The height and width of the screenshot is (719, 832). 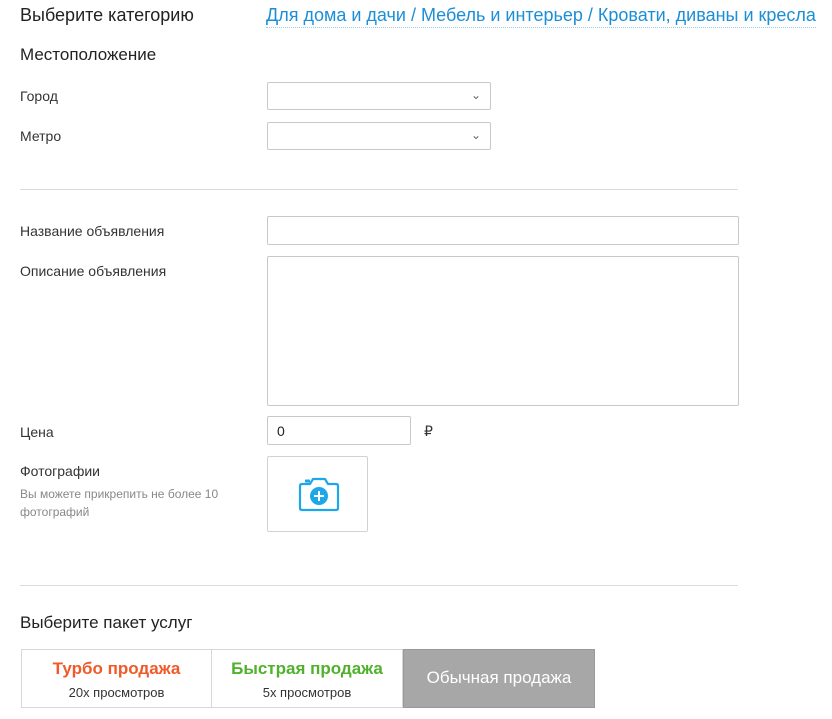 What do you see at coordinates (60, 471) in the screenshot?
I see `photos-label: Фотографии` at bounding box center [60, 471].